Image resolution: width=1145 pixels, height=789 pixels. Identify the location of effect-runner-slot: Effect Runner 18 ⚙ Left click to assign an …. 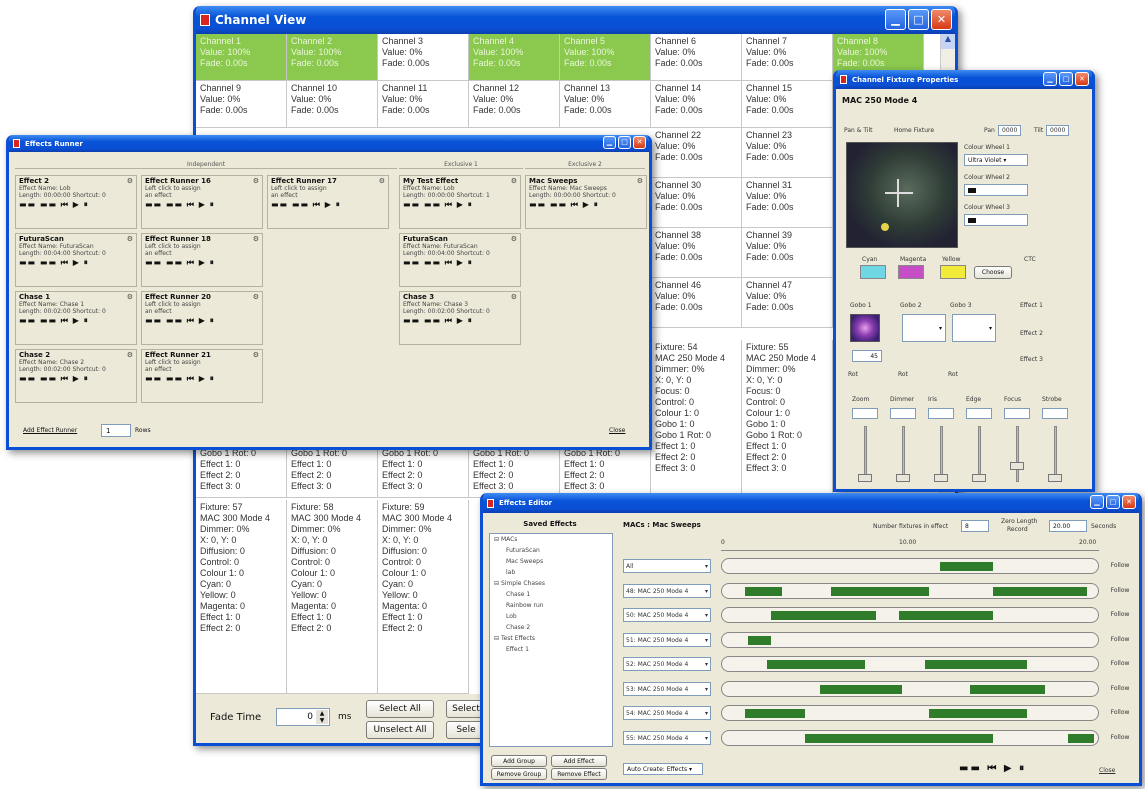
(202, 260).